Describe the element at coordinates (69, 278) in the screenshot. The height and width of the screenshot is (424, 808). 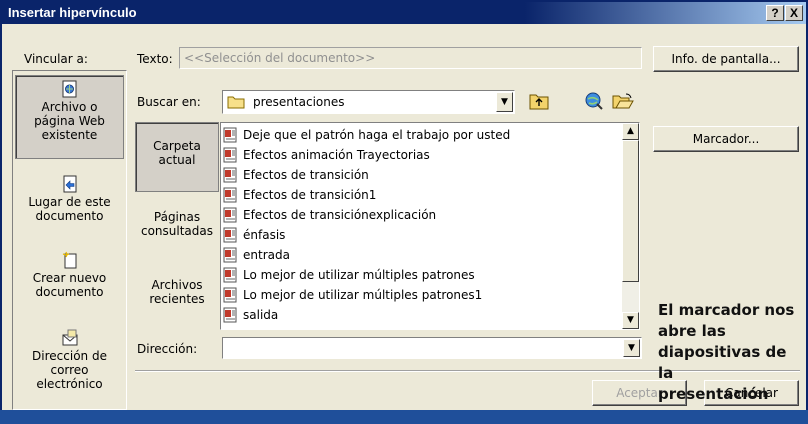
I see `link-item-label: Crear nuevo` at that location.